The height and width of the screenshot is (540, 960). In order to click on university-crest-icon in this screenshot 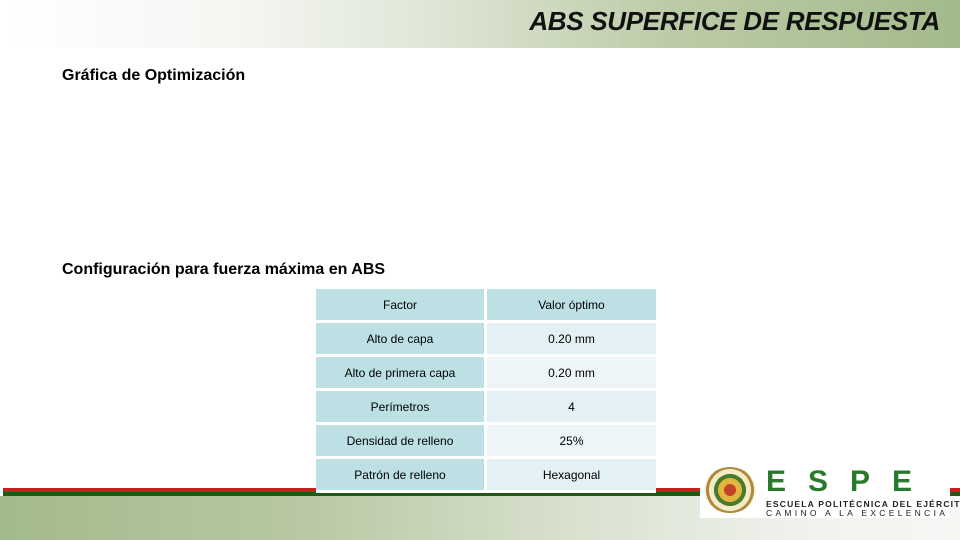, I will do `click(730, 490)`.